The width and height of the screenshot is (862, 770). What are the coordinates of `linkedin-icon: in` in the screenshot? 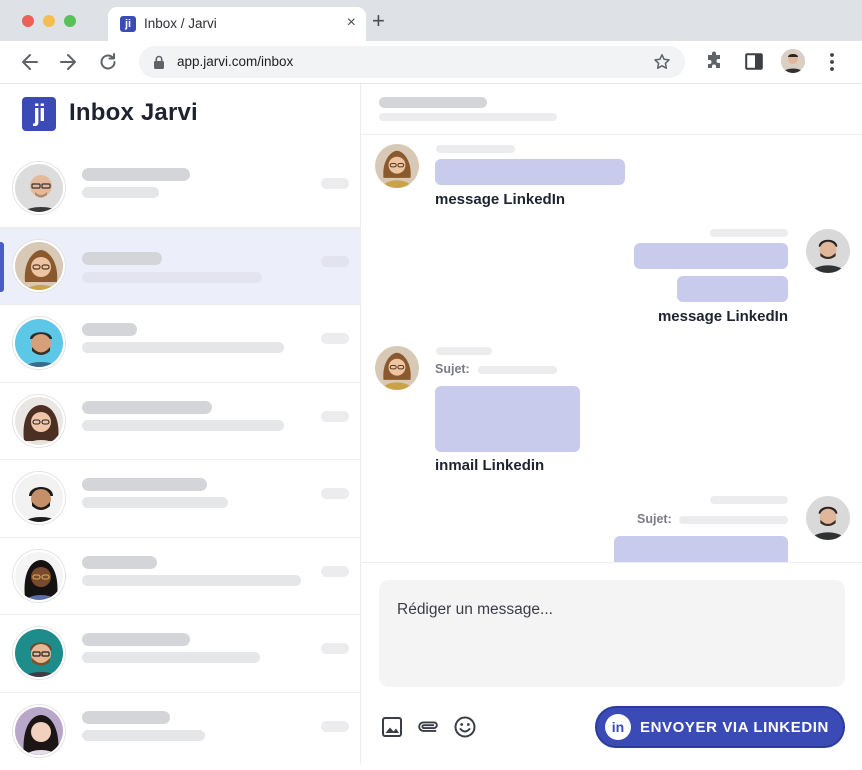 It's located at (618, 727).